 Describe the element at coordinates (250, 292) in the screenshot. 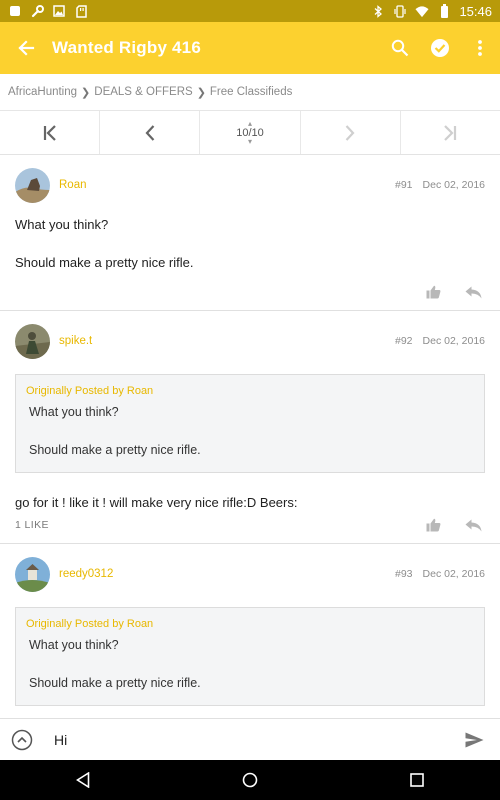

I see `post-actions` at that location.